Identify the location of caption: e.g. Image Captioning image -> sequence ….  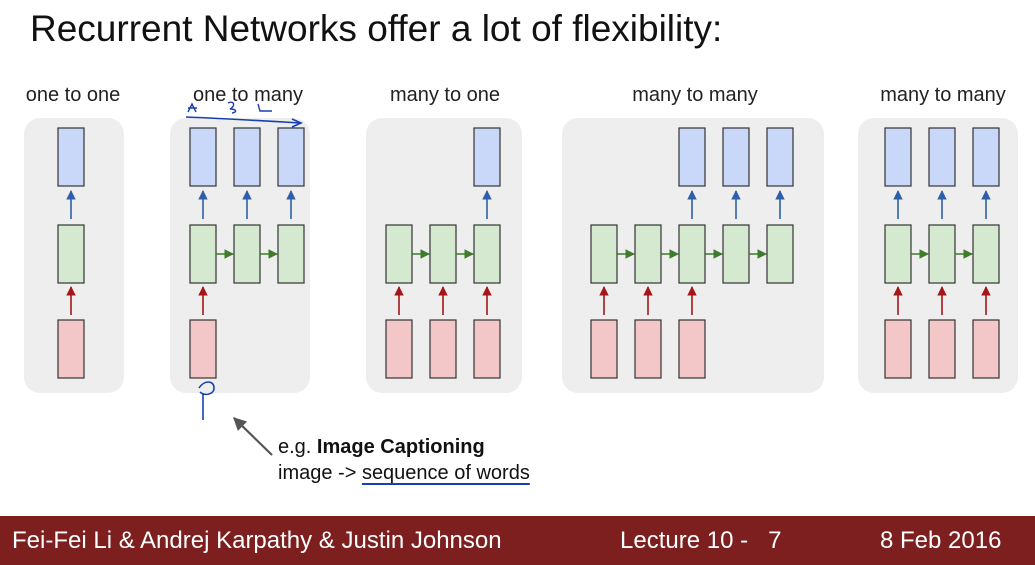
(404, 460).